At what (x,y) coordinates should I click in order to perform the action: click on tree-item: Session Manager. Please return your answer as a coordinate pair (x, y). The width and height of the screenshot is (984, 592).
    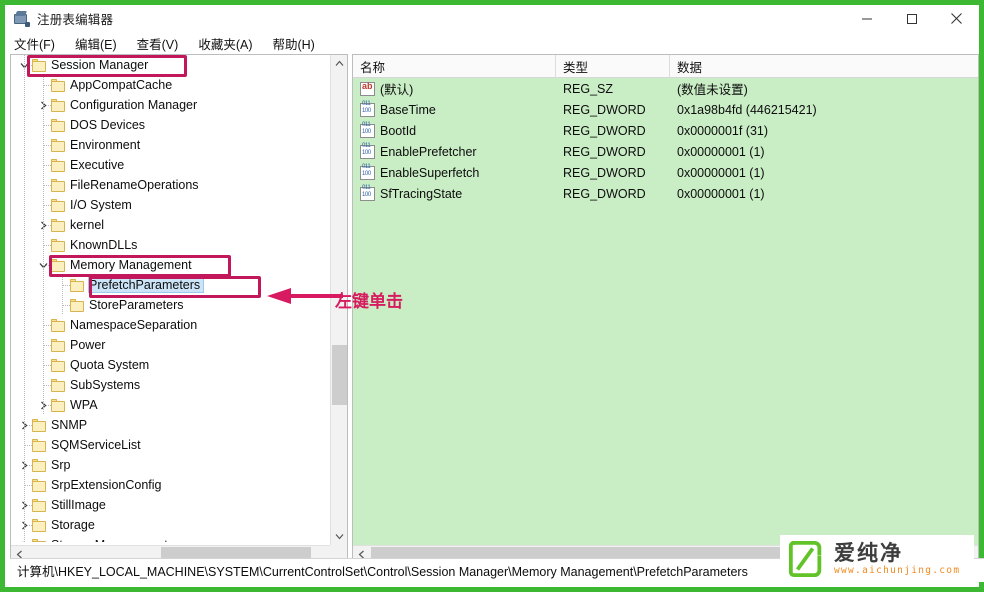
    Looking at the image, I should click on (171, 65).